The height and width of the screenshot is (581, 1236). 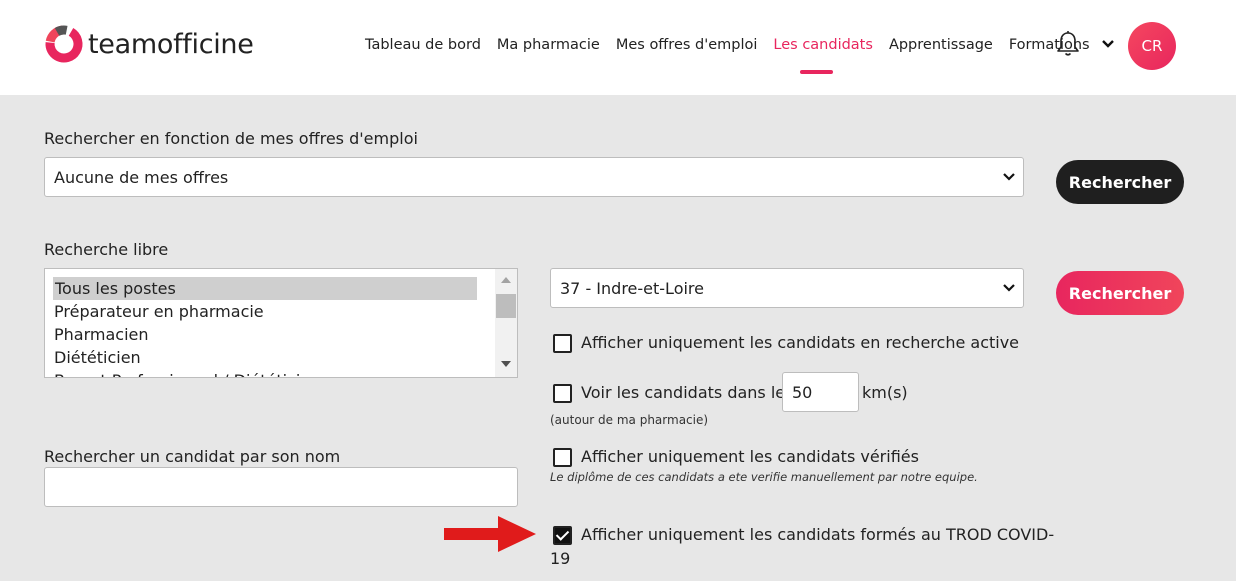 I want to click on trod-checkbox, so click(x=562, y=535).